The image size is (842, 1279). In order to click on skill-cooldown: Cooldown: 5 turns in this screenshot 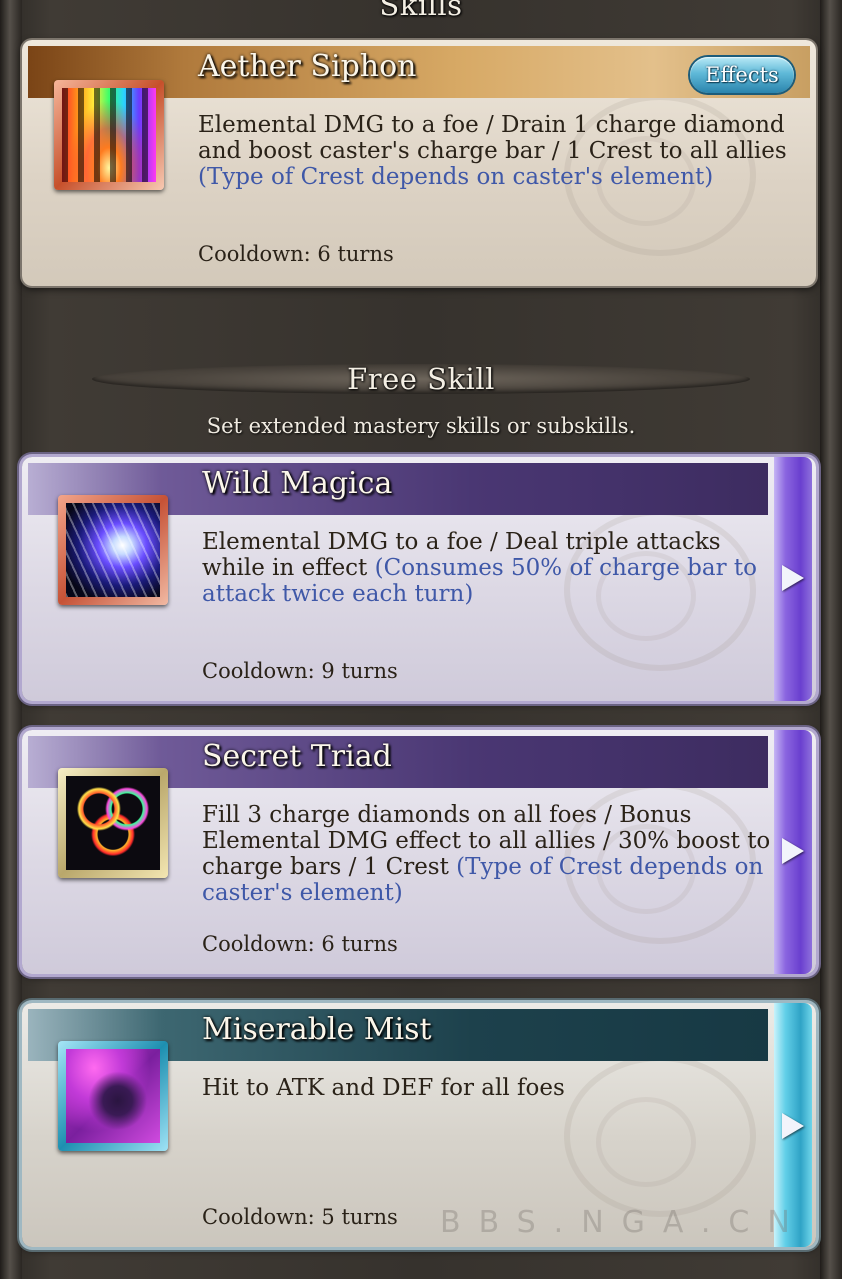, I will do `click(300, 1217)`.